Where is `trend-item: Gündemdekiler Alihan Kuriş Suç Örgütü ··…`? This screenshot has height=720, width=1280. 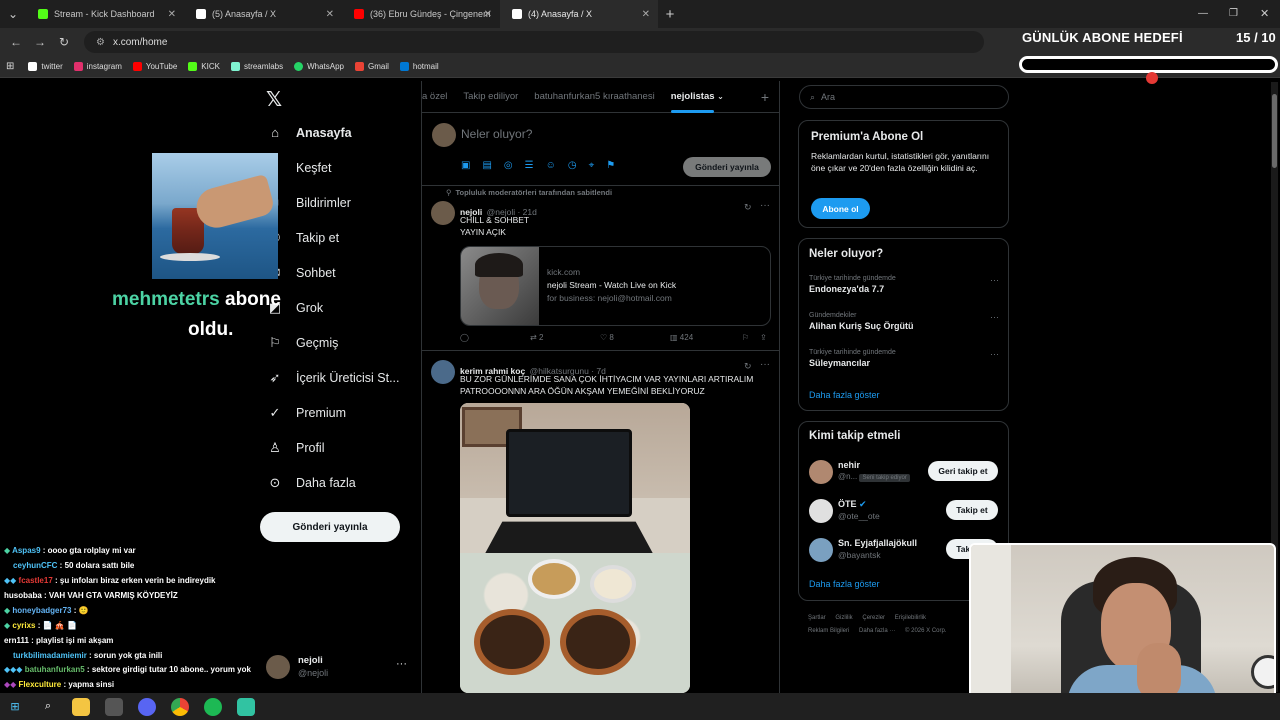 trend-item: Gündemdekiler Alihan Kuriş Suç Örgütü ··… is located at coordinates (904, 321).